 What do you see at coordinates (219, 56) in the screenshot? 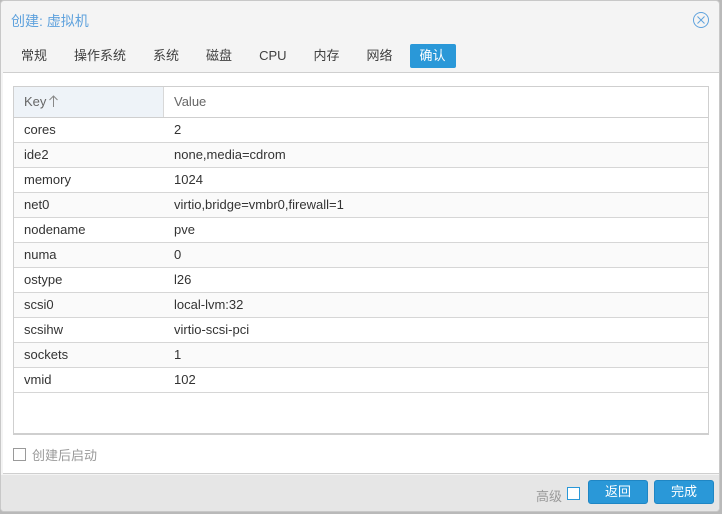
I see `tab-disk: 磁盘` at bounding box center [219, 56].